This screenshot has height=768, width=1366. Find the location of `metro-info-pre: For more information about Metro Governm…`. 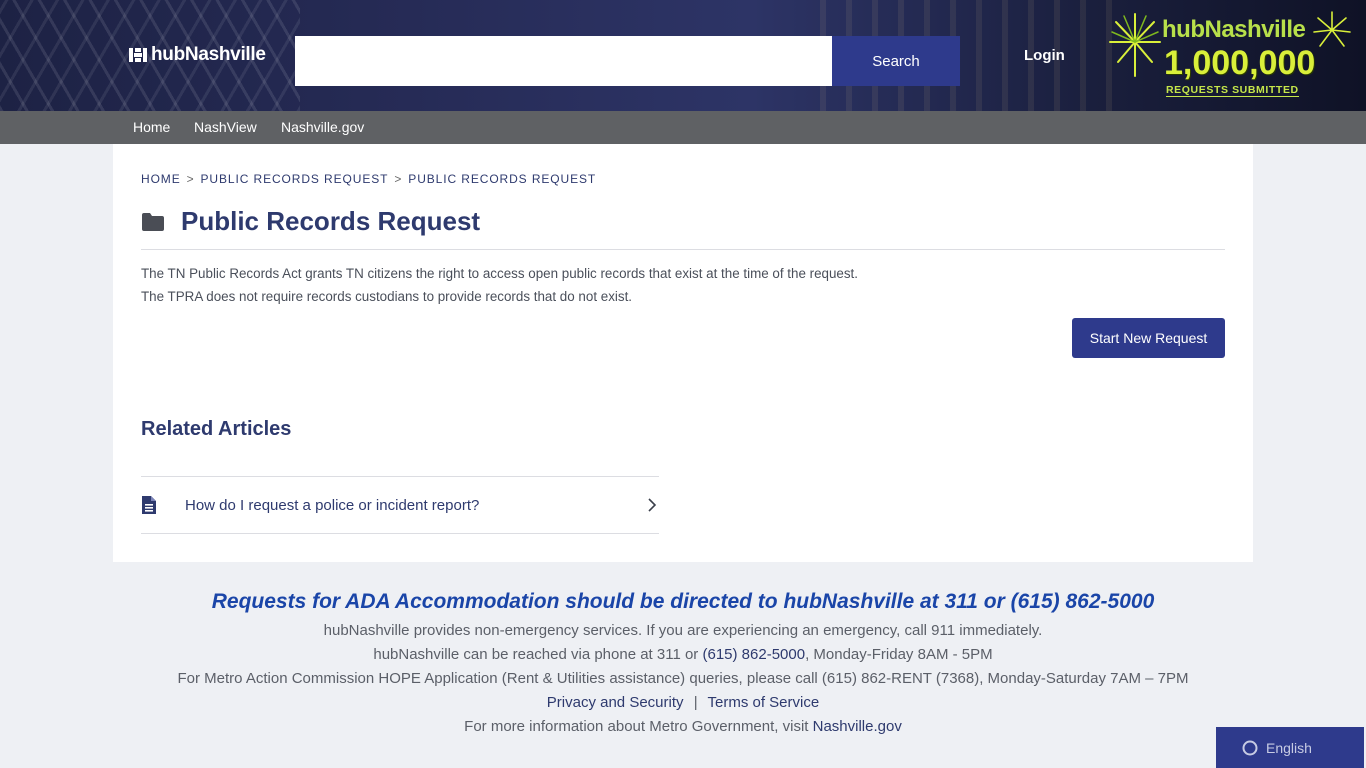

metro-info-pre: For more information about Metro Governm… is located at coordinates (638, 726).